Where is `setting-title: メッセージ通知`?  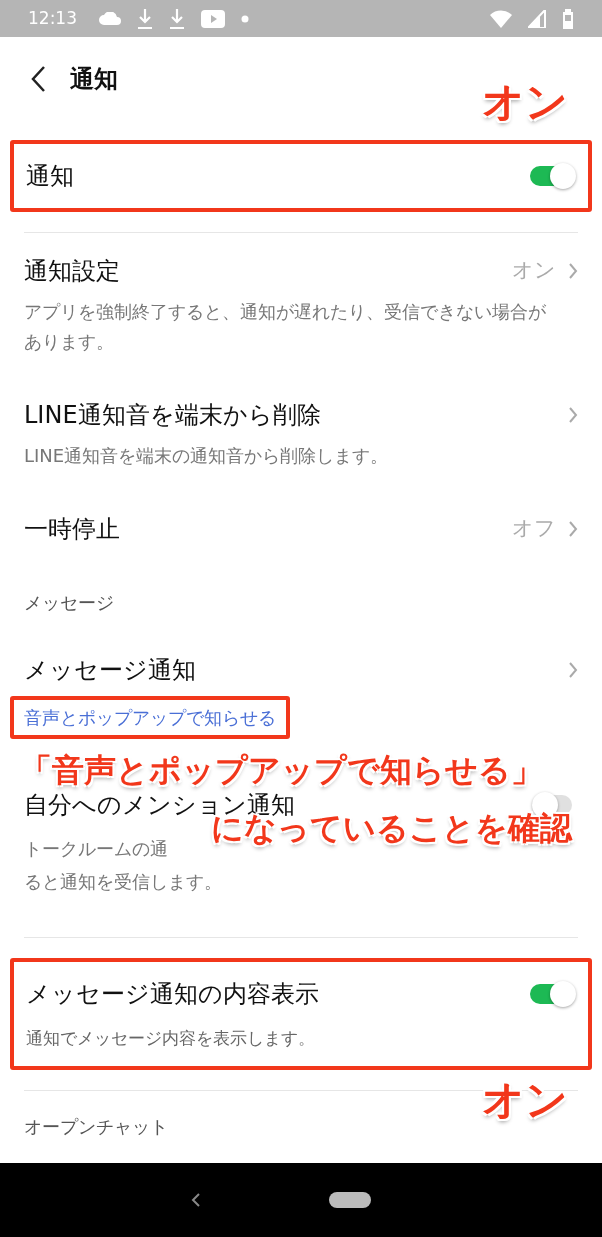
setting-title: メッセージ通知 is located at coordinates (110, 670).